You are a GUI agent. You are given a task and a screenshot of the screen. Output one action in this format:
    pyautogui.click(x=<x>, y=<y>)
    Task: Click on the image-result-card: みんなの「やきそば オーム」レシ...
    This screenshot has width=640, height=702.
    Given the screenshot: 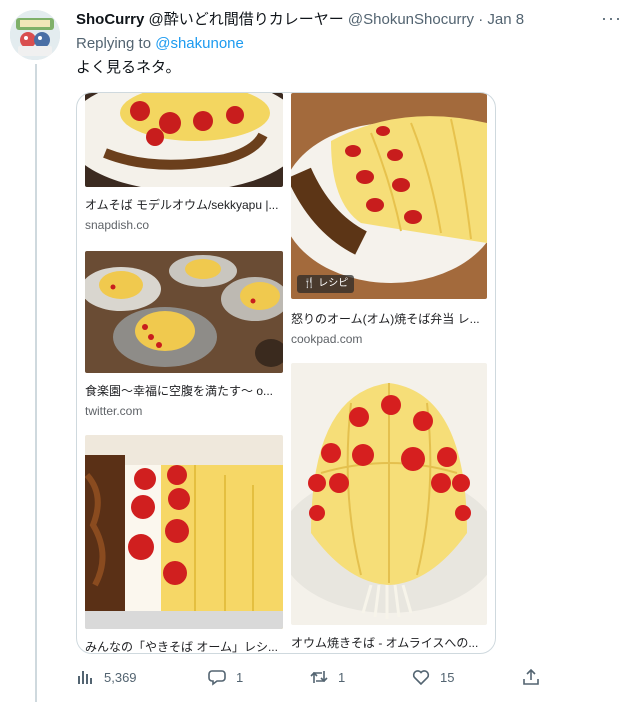 What is the action you would take?
    pyautogui.click(x=184, y=544)
    